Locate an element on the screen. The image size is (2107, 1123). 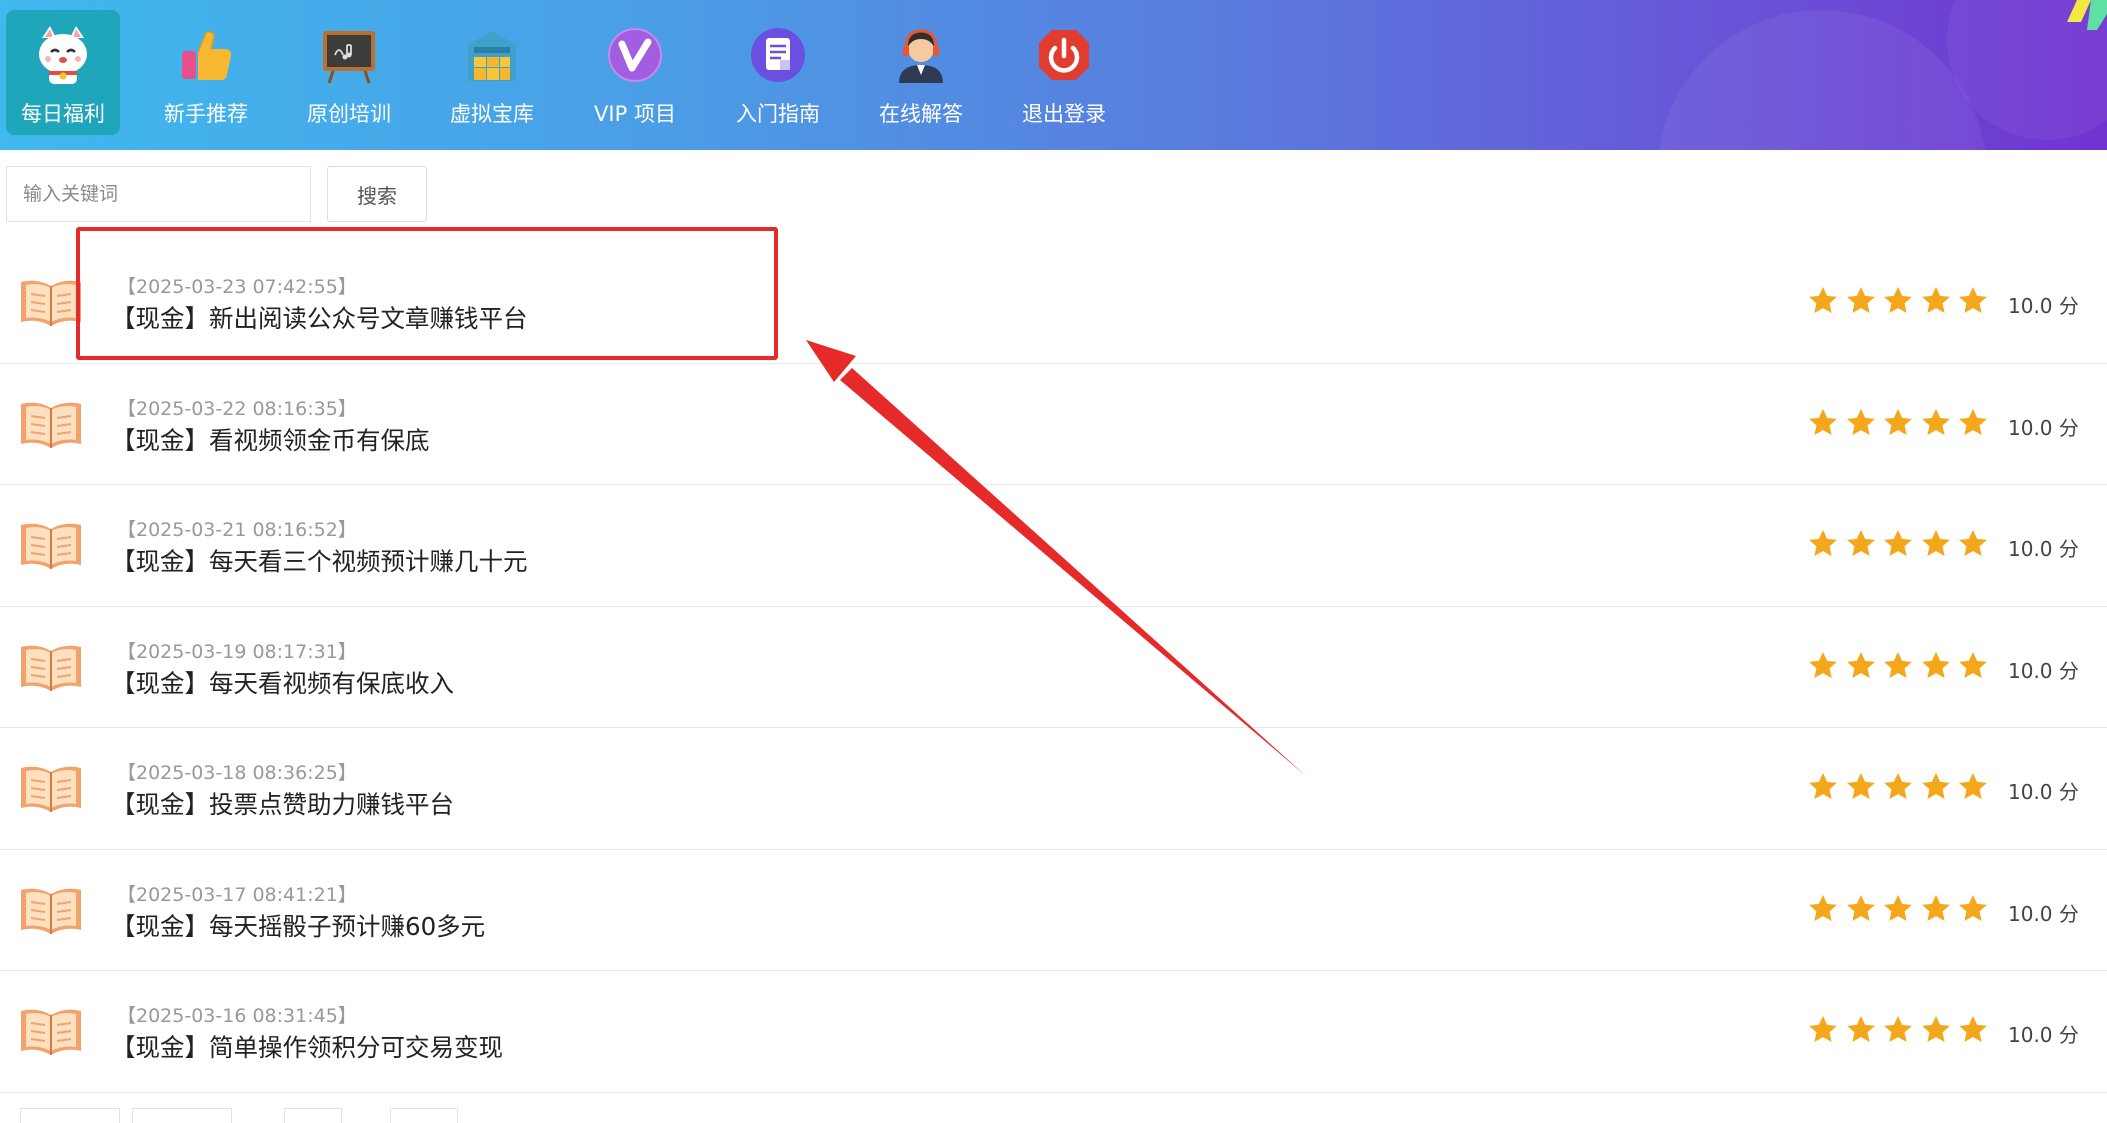
nav-label: 退出登录 is located at coordinates (1064, 114).